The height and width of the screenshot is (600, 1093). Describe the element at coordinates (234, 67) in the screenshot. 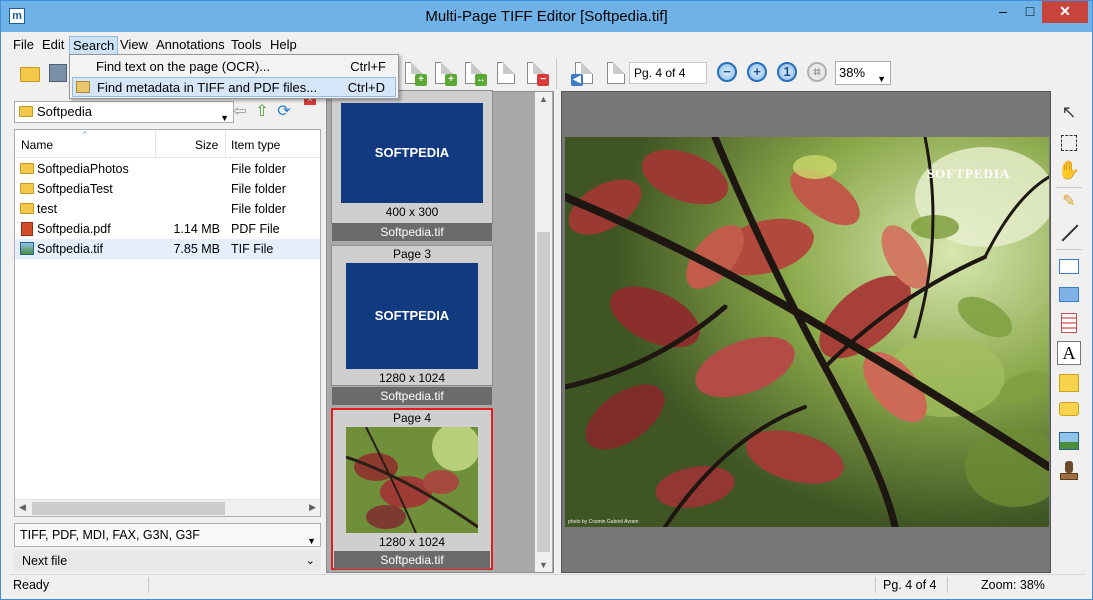

I see `find-text-ocr-item: Find text on the page (OCR)... Ctrl+F` at that location.